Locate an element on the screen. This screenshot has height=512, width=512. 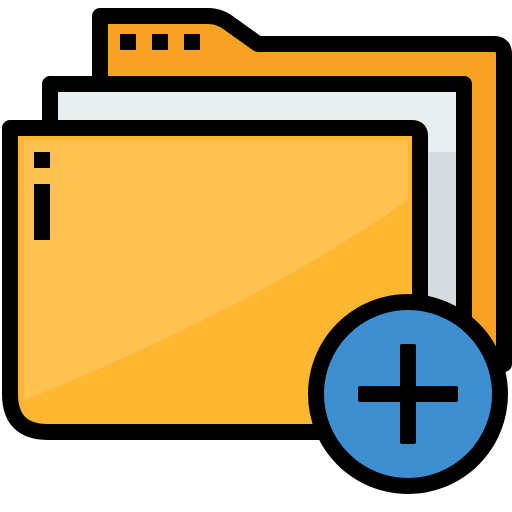
indicator-bar-icon is located at coordinates (42, 212).